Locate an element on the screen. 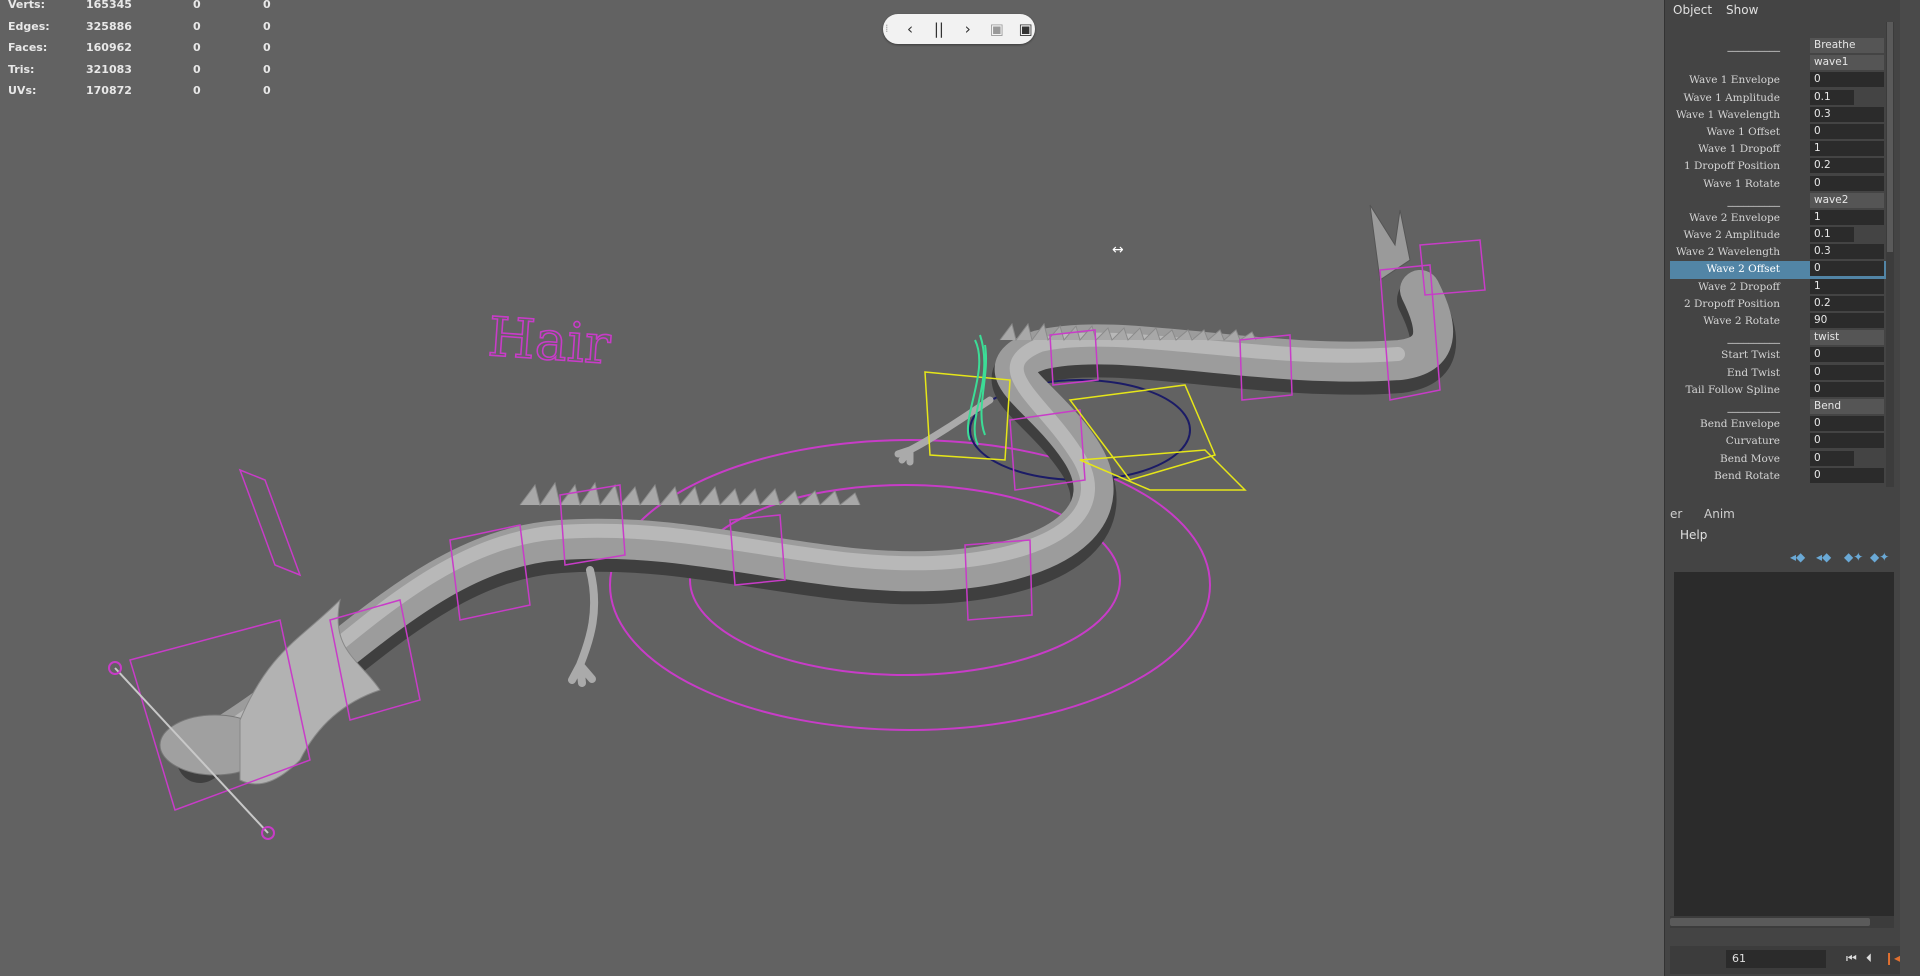 This screenshot has width=1920, height=976. attribute-row: Start Twist 0 is located at coordinates (1780, 355).